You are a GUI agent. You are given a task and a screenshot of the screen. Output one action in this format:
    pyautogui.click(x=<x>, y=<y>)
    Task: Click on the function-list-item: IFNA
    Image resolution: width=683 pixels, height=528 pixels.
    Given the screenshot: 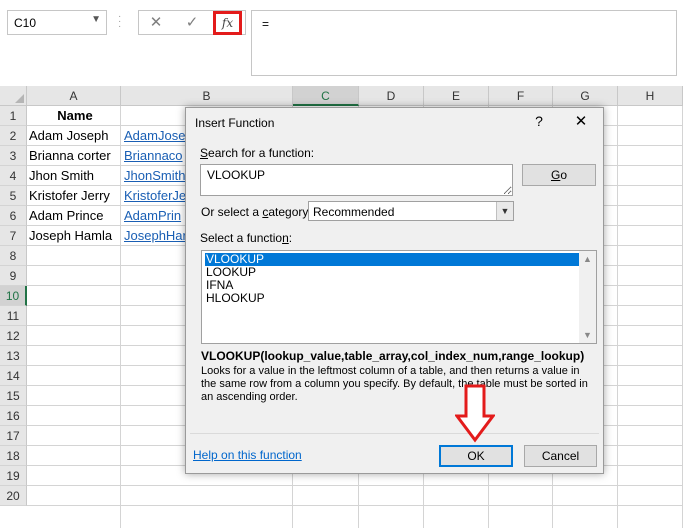 What is the action you would take?
    pyautogui.click(x=392, y=285)
    